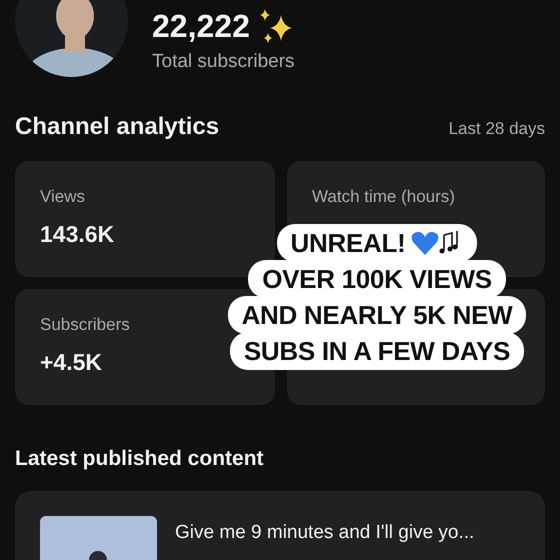 This screenshot has width=560, height=560. What do you see at coordinates (72, 362) in the screenshot?
I see `metric-value: +4.5K` at bounding box center [72, 362].